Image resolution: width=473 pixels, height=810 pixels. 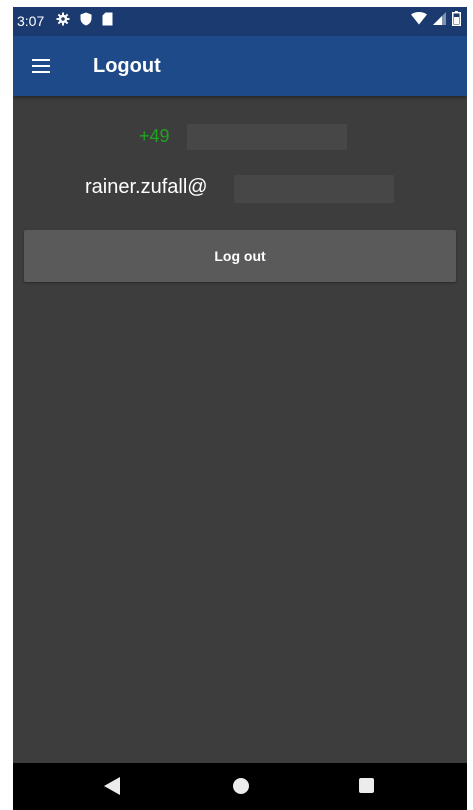 I want to click on wifi-icon, so click(x=419, y=21).